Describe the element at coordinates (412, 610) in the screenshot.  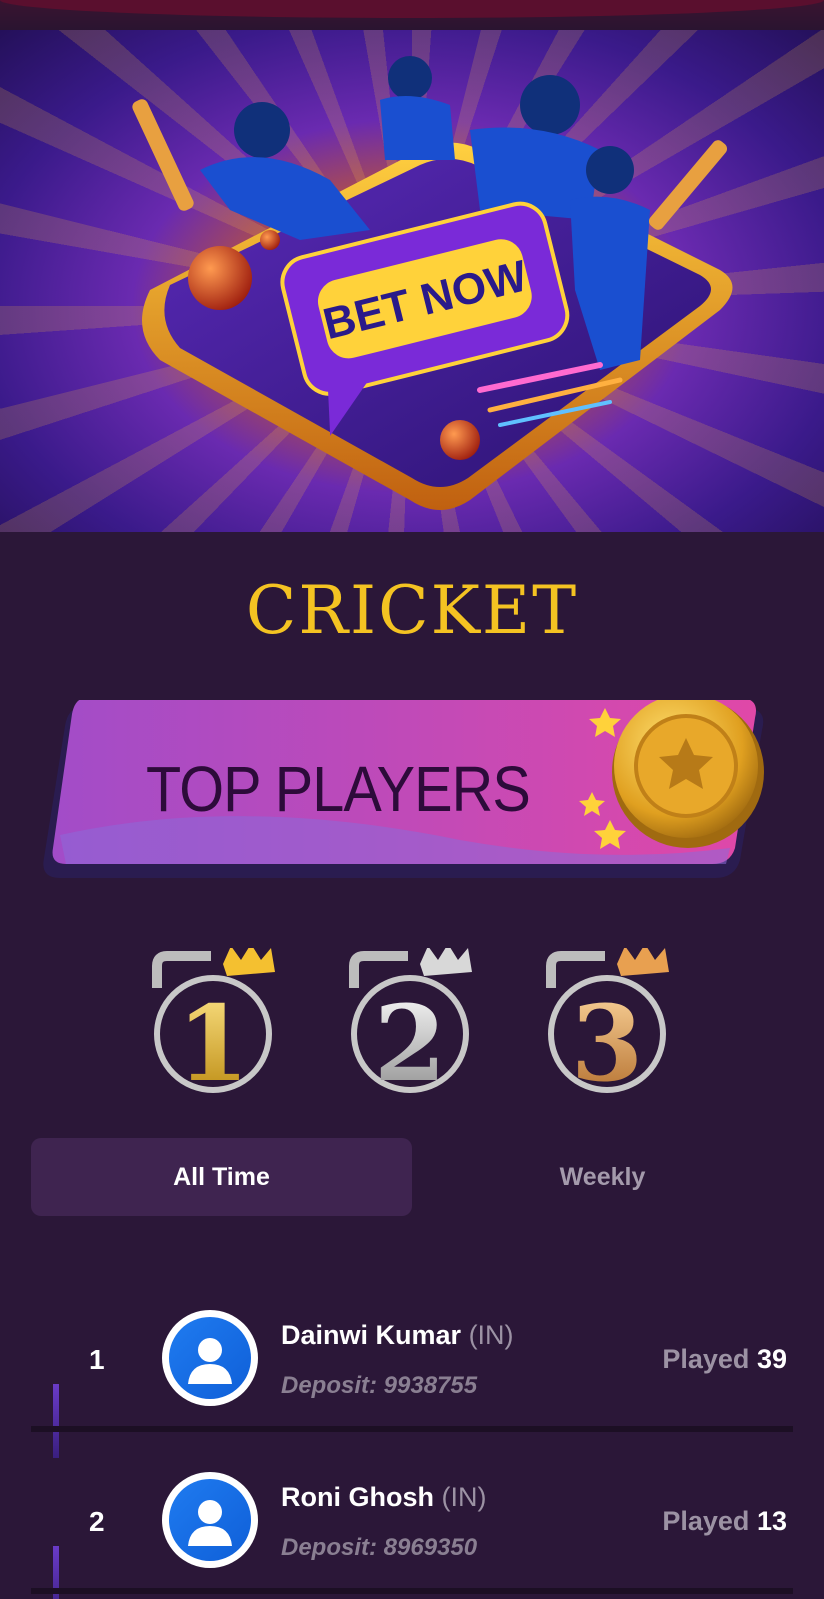
I see `page-title: CRICKET` at that location.